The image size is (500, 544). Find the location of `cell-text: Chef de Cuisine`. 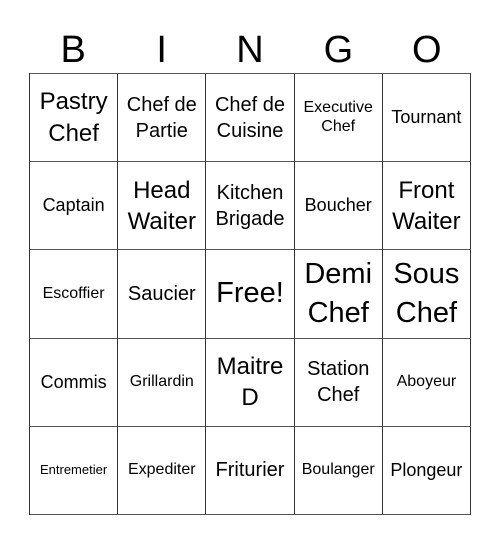

cell-text: Chef de Cuisine is located at coordinates (250, 117).